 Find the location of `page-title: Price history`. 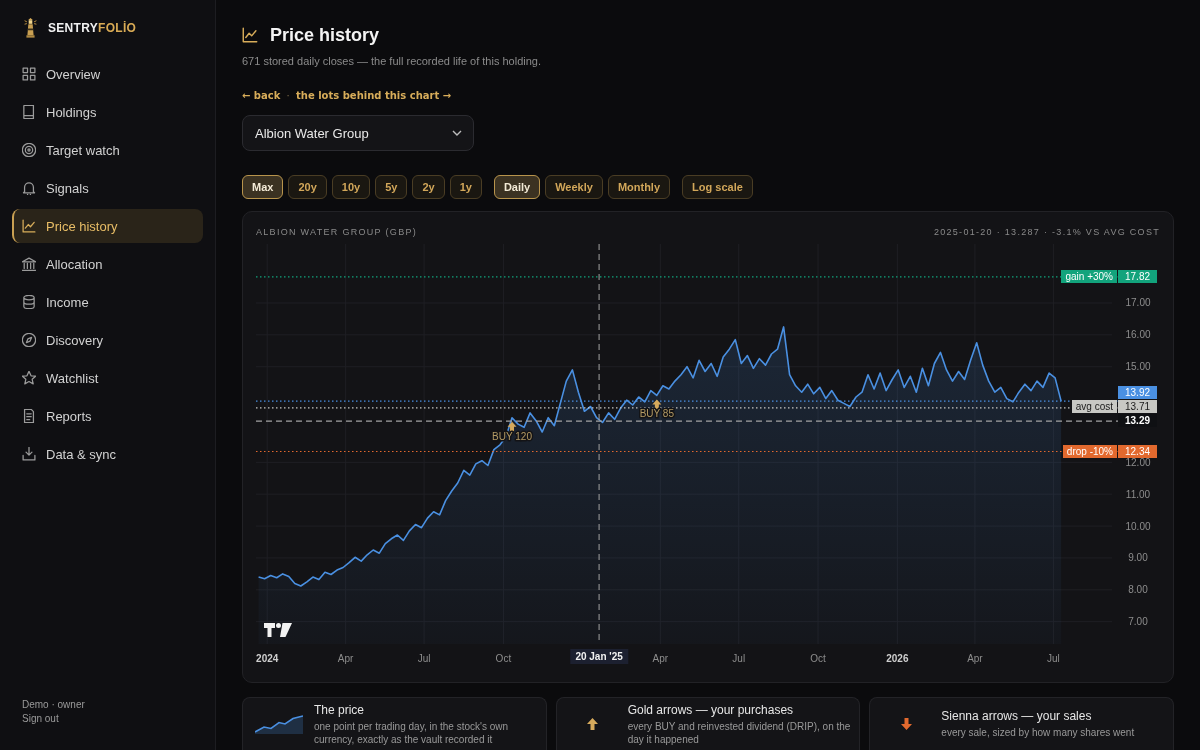

page-title: Price history is located at coordinates (325, 35).